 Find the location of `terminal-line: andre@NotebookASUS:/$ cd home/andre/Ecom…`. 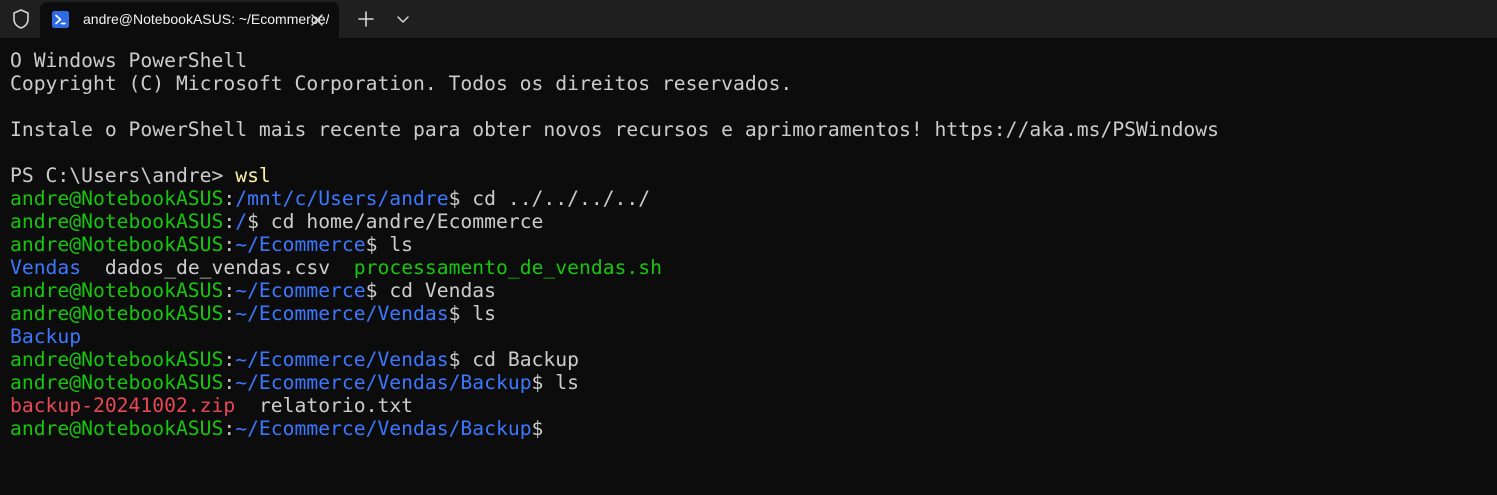

terminal-line: andre@NotebookASUS:/$ cd home/andre/Ecom… is located at coordinates (750, 221).